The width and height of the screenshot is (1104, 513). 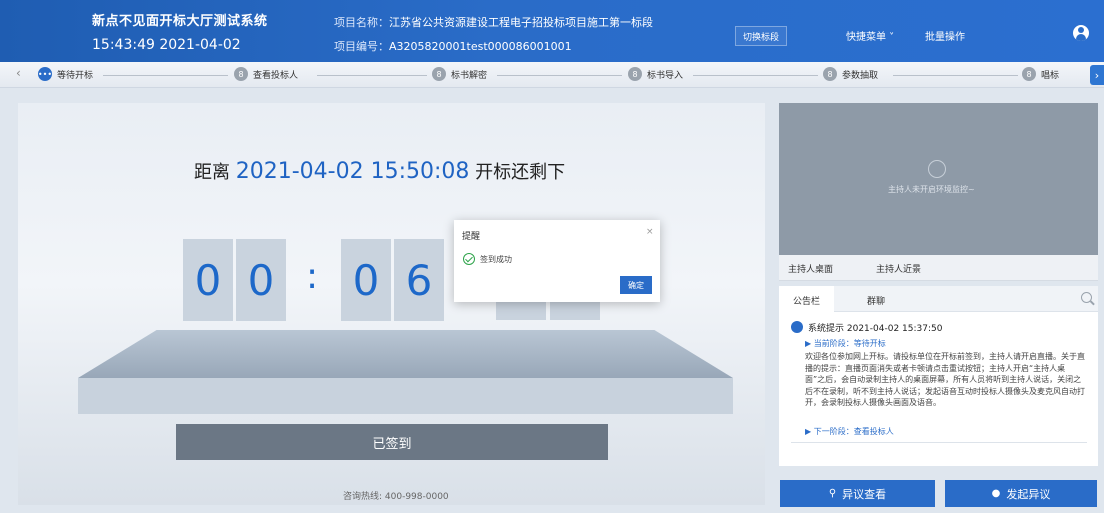 What do you see at coordinates (1081, 33) in the screenshot?
I see `user-icon` at bounding box center [1081, 33].